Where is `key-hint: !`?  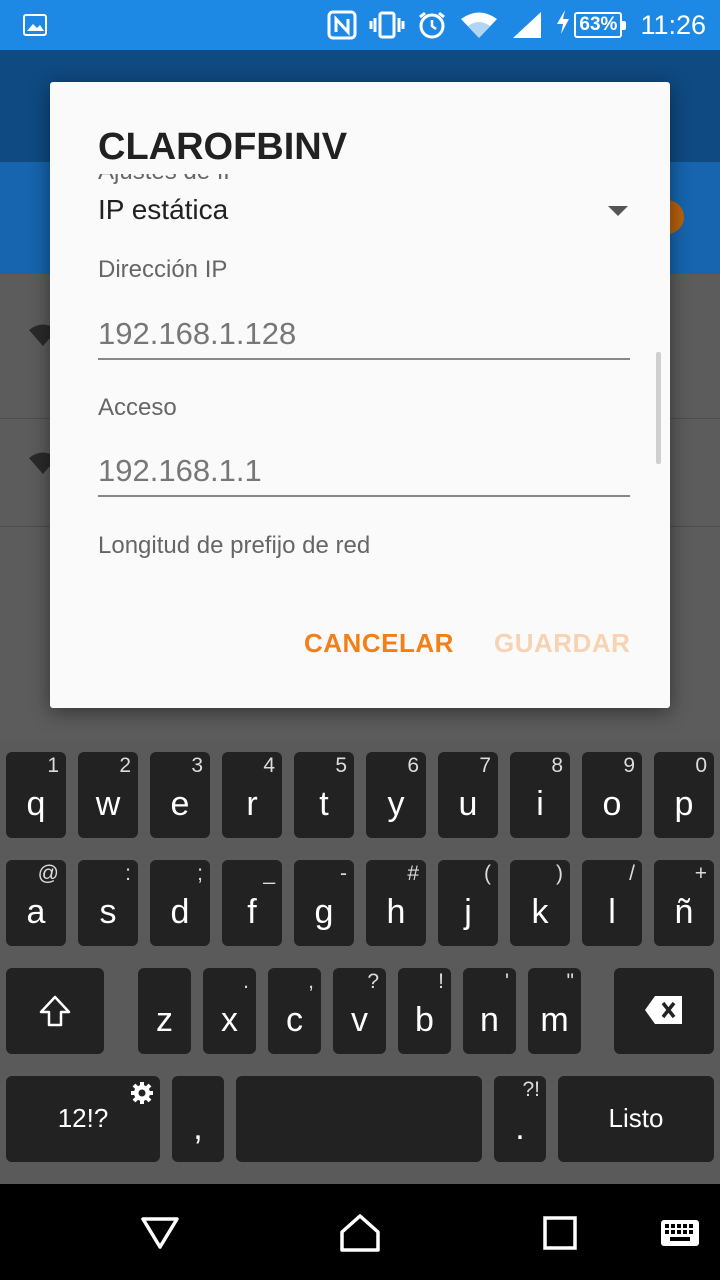 key-hint: ! is located at coordinates (441, 981).